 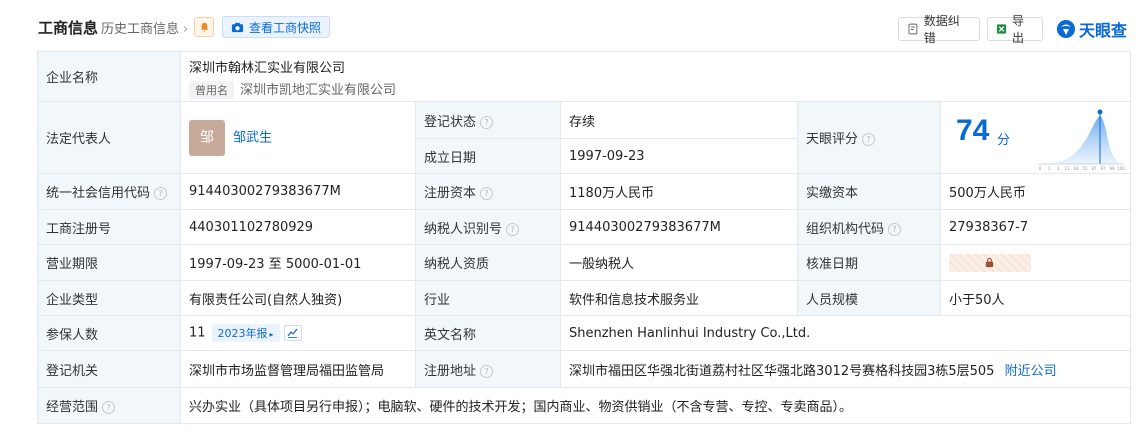 What do you see at coordinates (679, 191) in the screenshot?
I see `reg-capital: 1180万人民币` at bounding box center [679, 191].